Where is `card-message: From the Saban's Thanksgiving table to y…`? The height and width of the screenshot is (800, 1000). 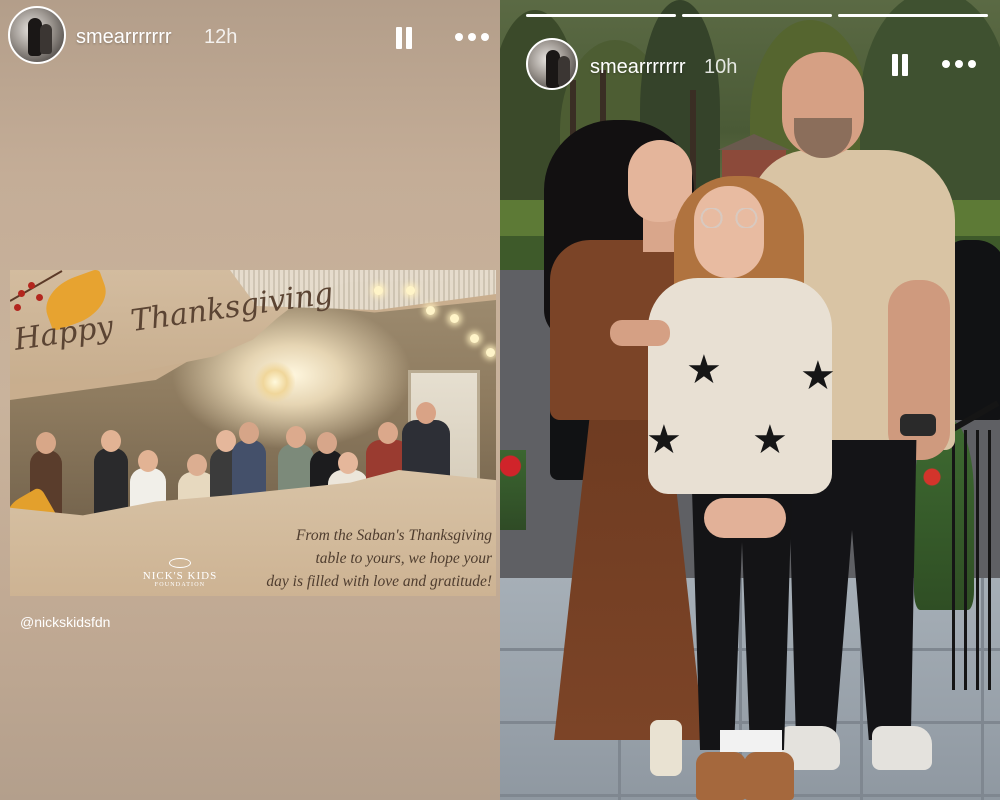 card-message: From the Saban's Thanksgiving table to y… is located at coordinates (360, 558).